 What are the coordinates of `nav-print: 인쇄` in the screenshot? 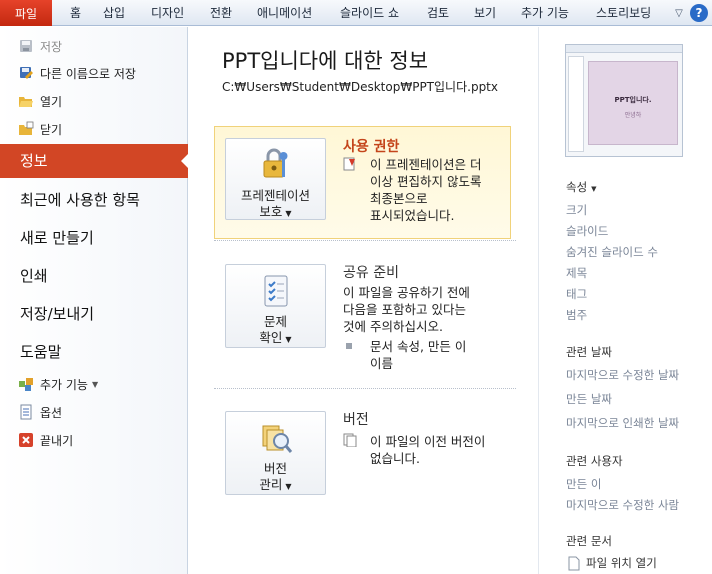 It's located at (94, 276).